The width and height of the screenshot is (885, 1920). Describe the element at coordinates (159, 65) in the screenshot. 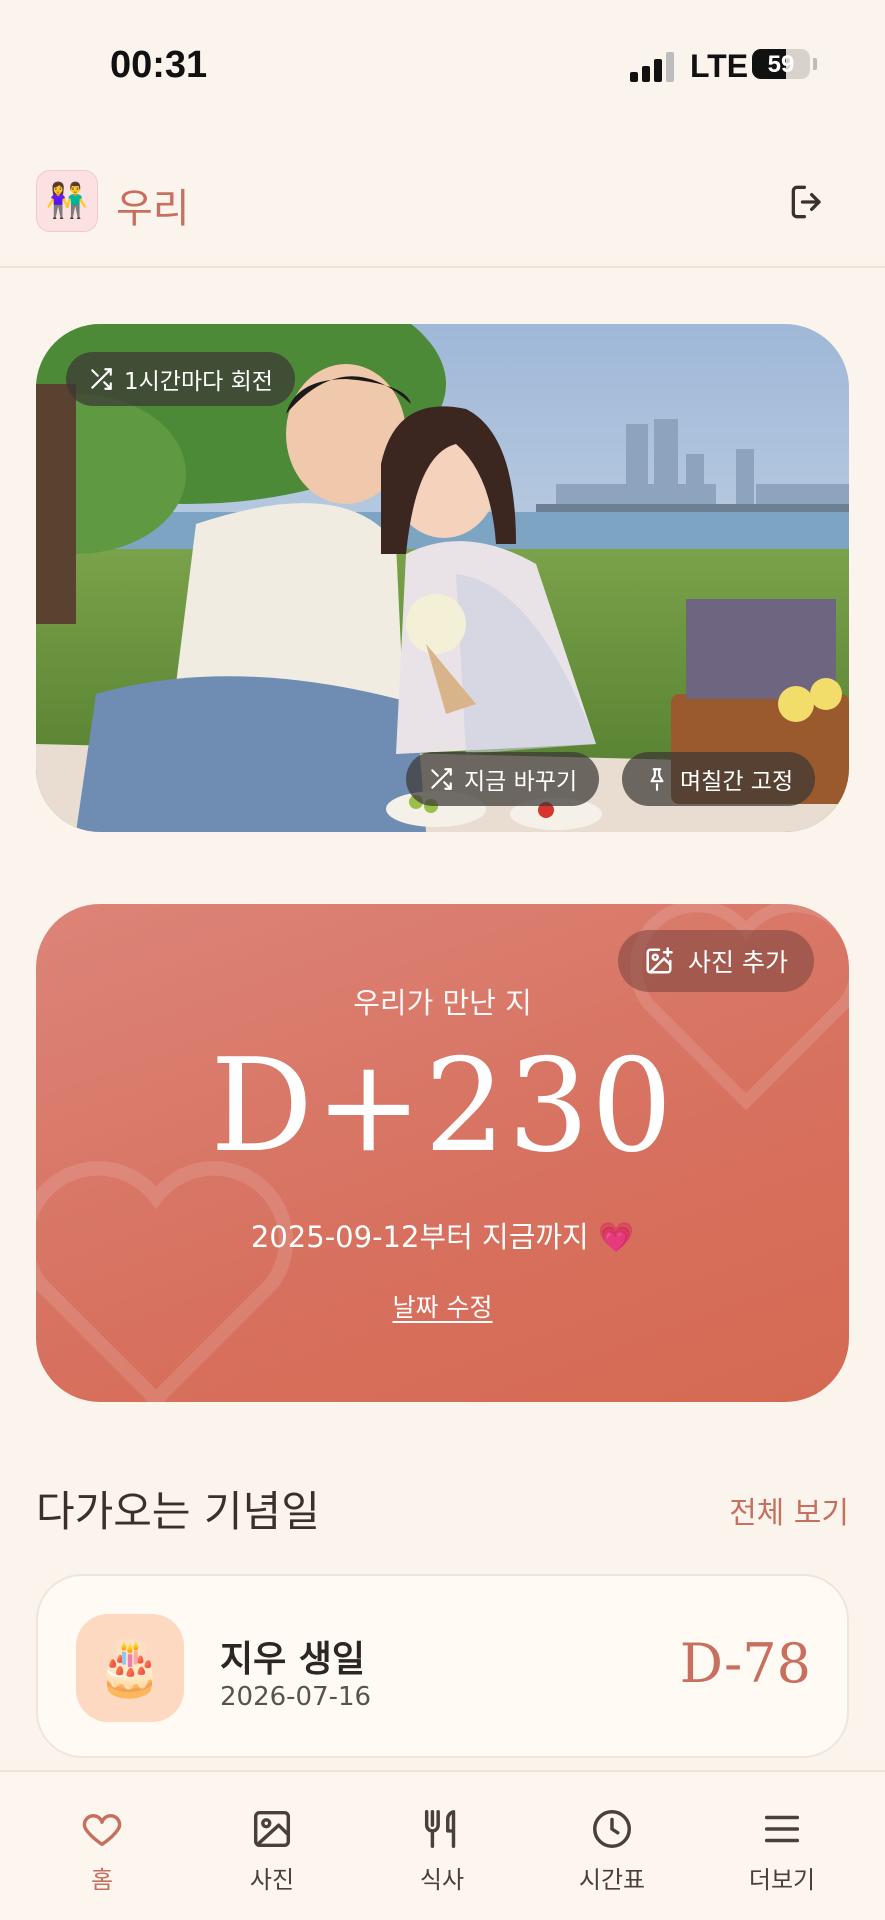

I see `status-time: 00:31` at that location.